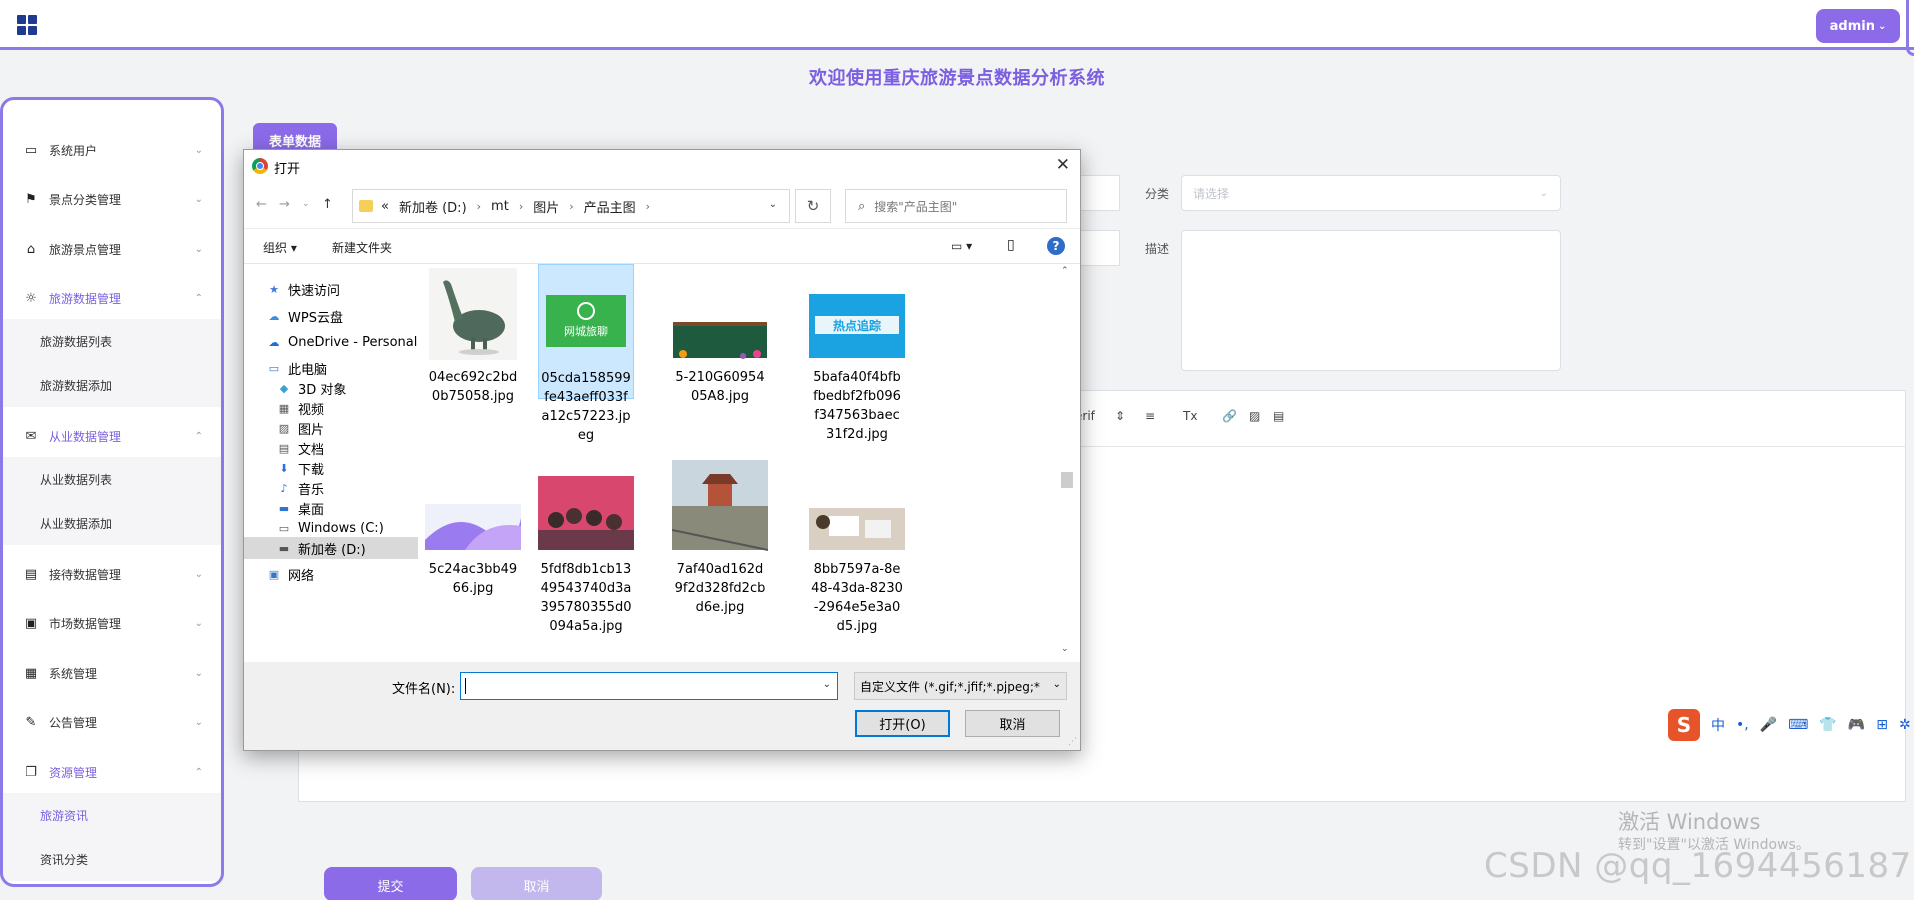 The width and height of the screenshot is (1914, 900). What do you see at coordinates (1012, 723) in the screenshot?
I see `dialog-cancel-button: 取消` at bounding box center [1012, 723].